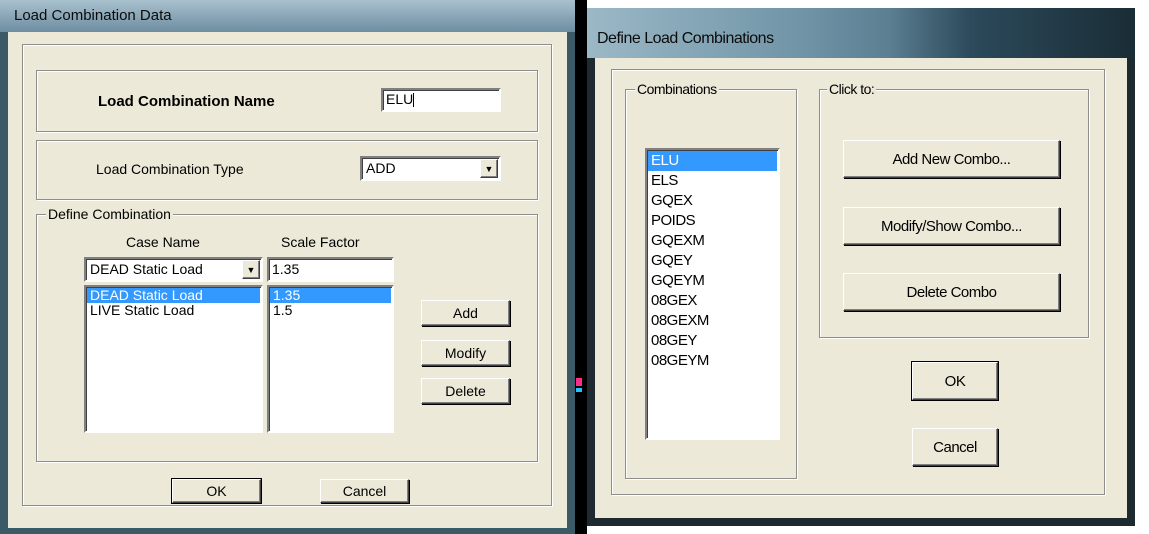 This screenshot has width=1149, height=534. Describe the element at coordinates (712, 201) in the screenshot. I see `list-item: GQEX` at that location.